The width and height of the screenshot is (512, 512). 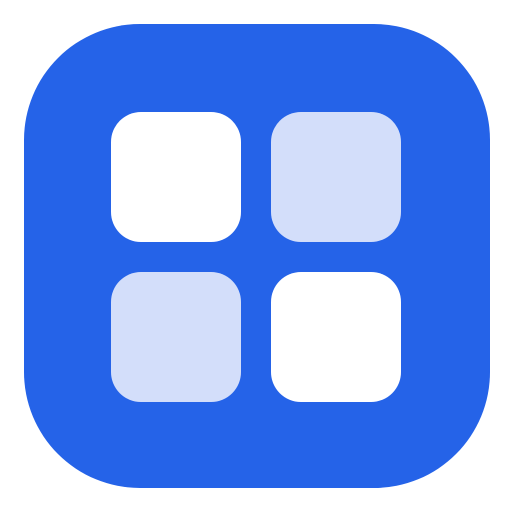 I want to click on grid-tile-top-left, so click(x=176, y=177).